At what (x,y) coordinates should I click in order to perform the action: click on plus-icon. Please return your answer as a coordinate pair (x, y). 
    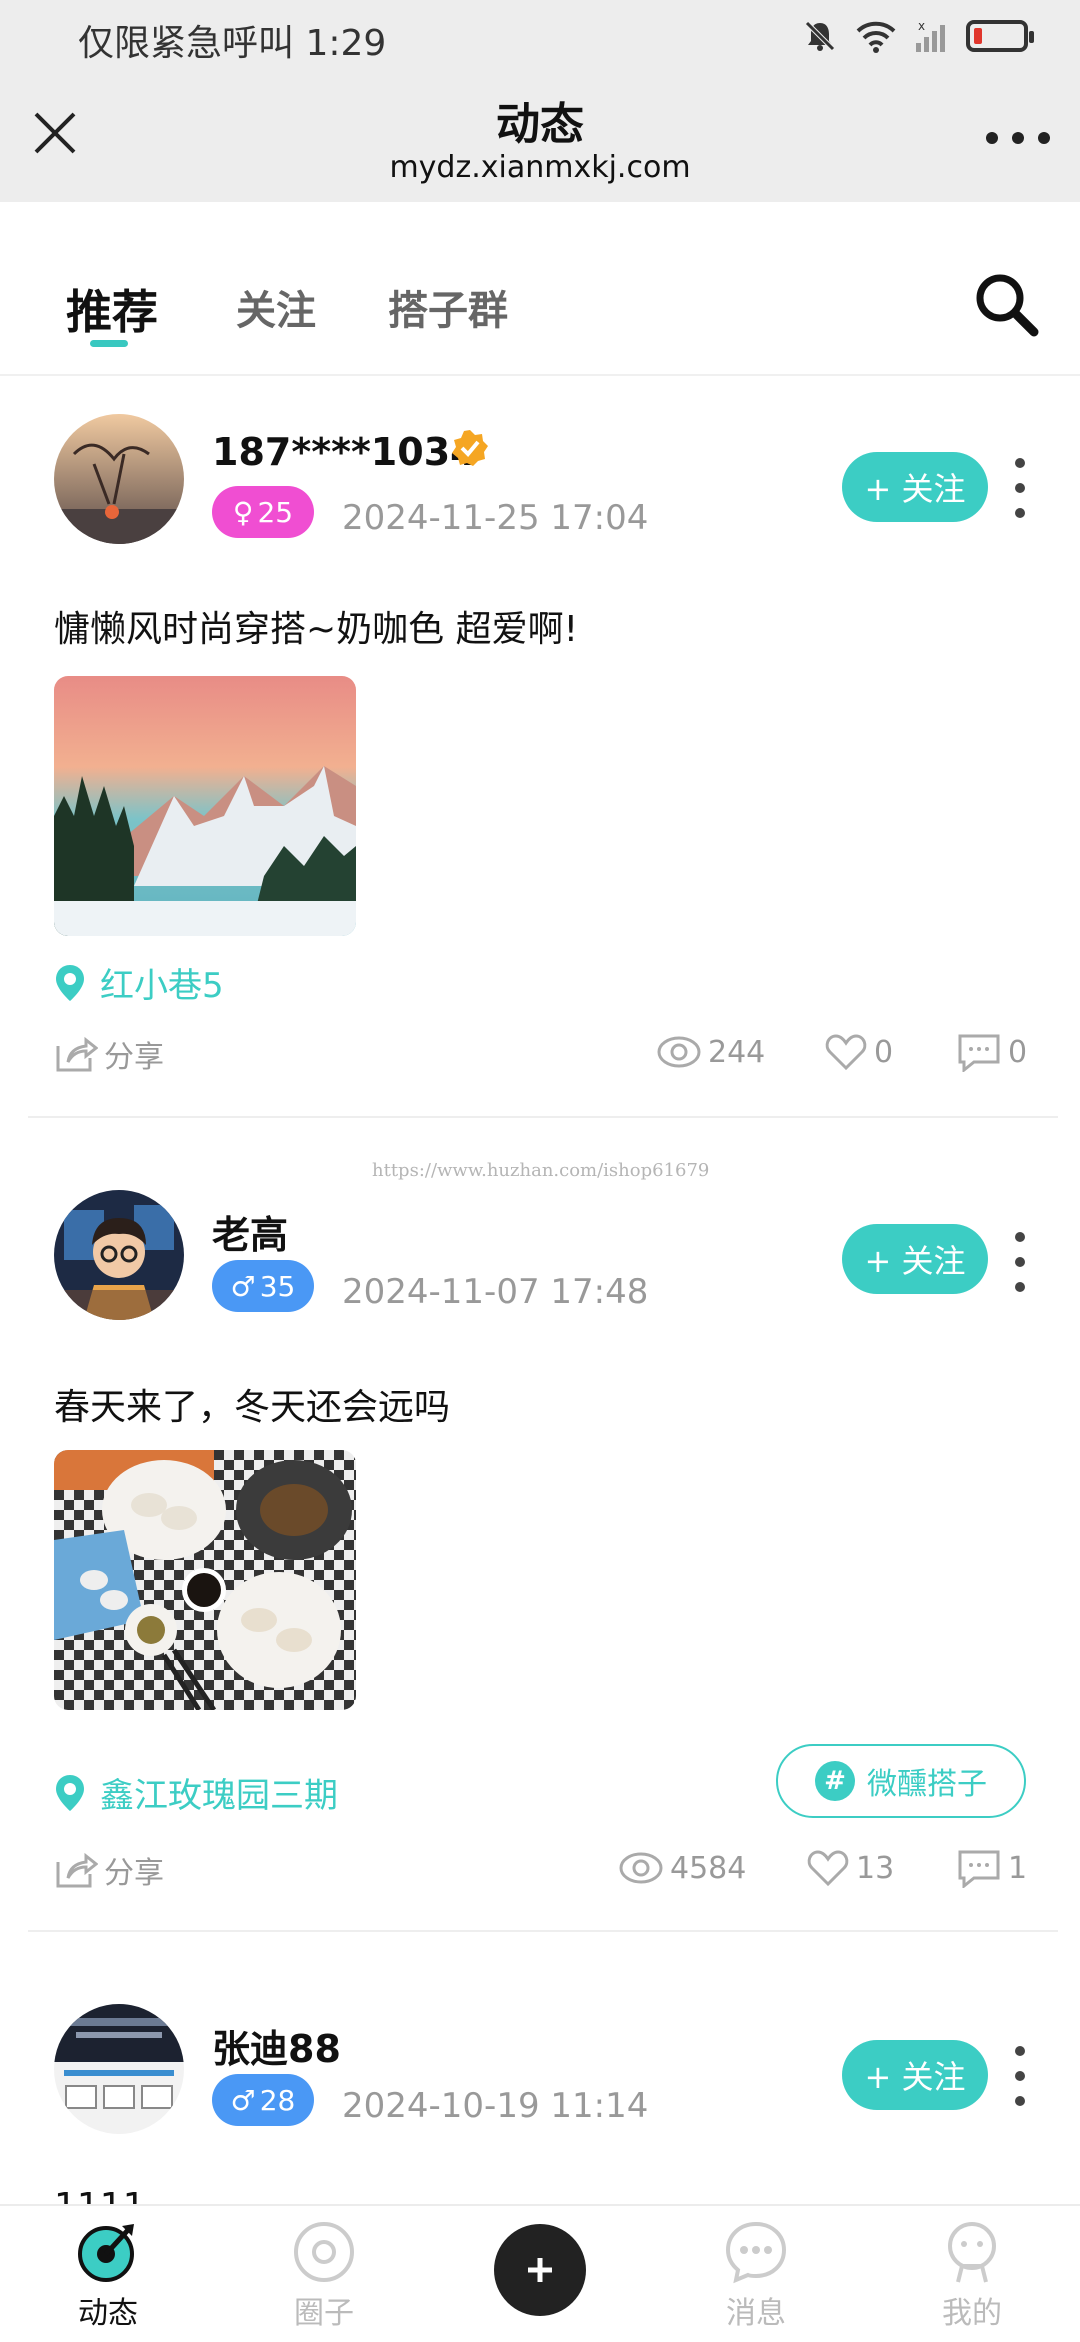
    Looking at the image, I should click on (540, 2270).